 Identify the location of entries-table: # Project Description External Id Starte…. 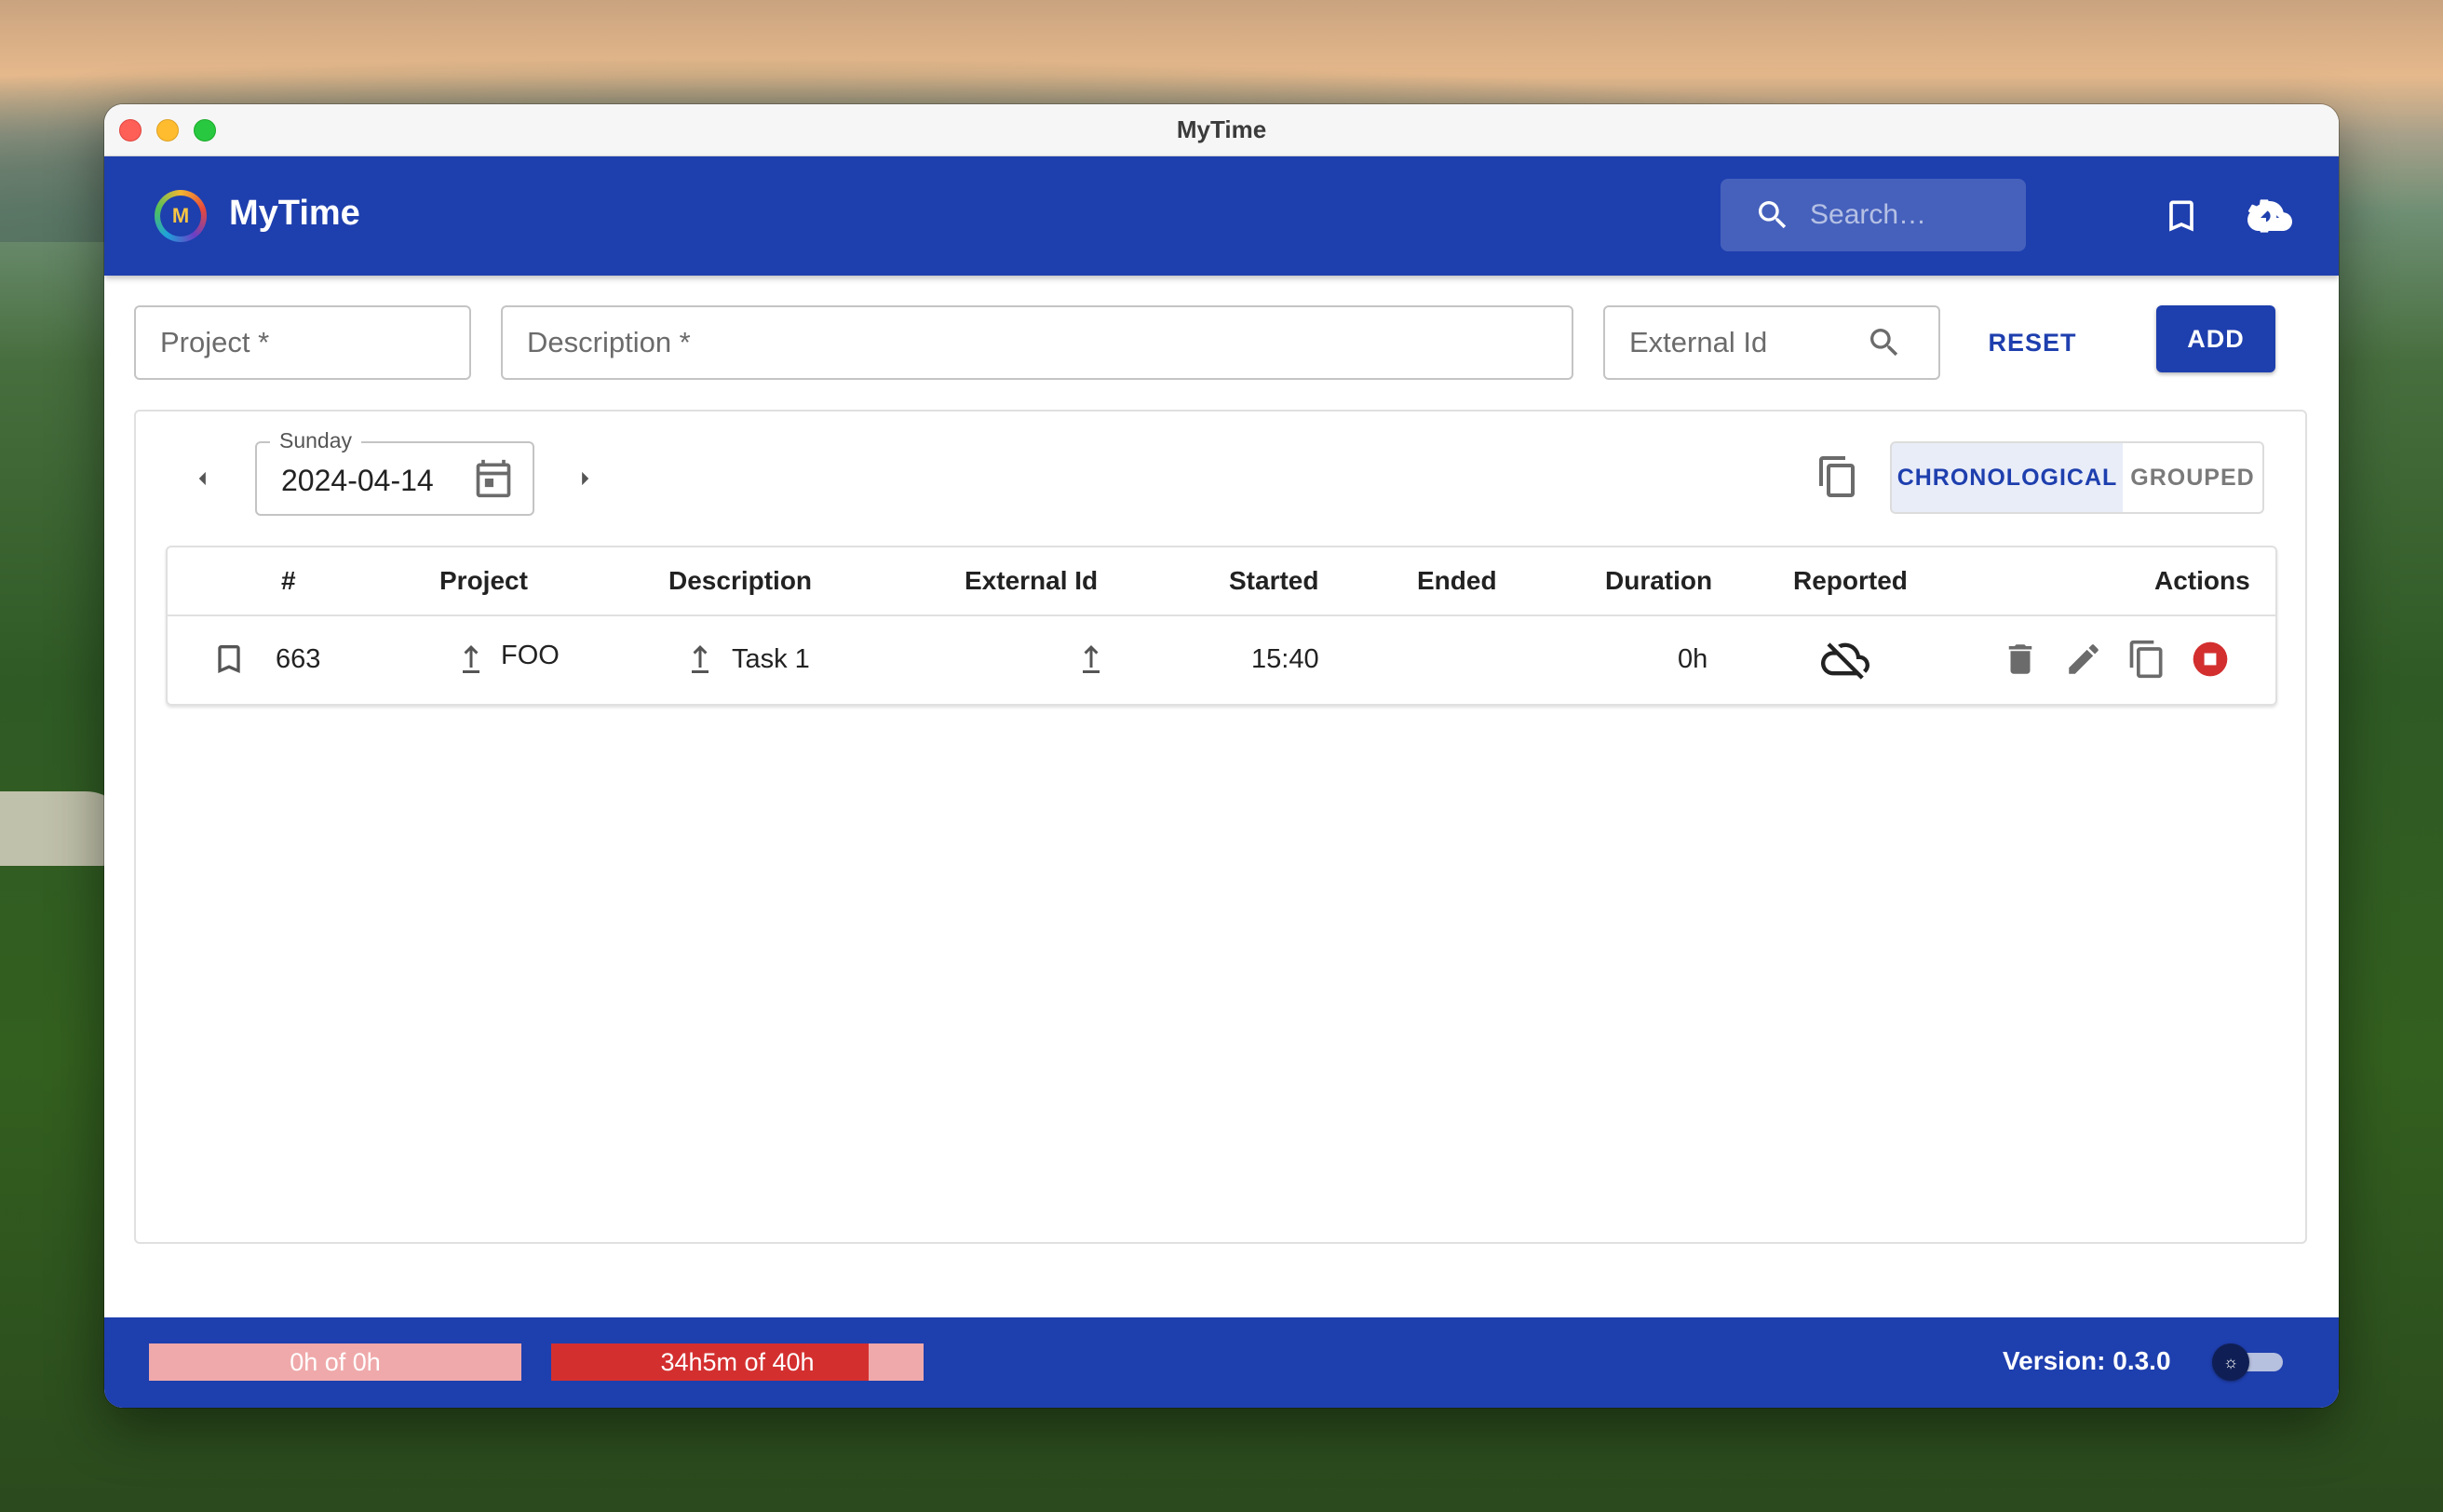
(1221, 626).